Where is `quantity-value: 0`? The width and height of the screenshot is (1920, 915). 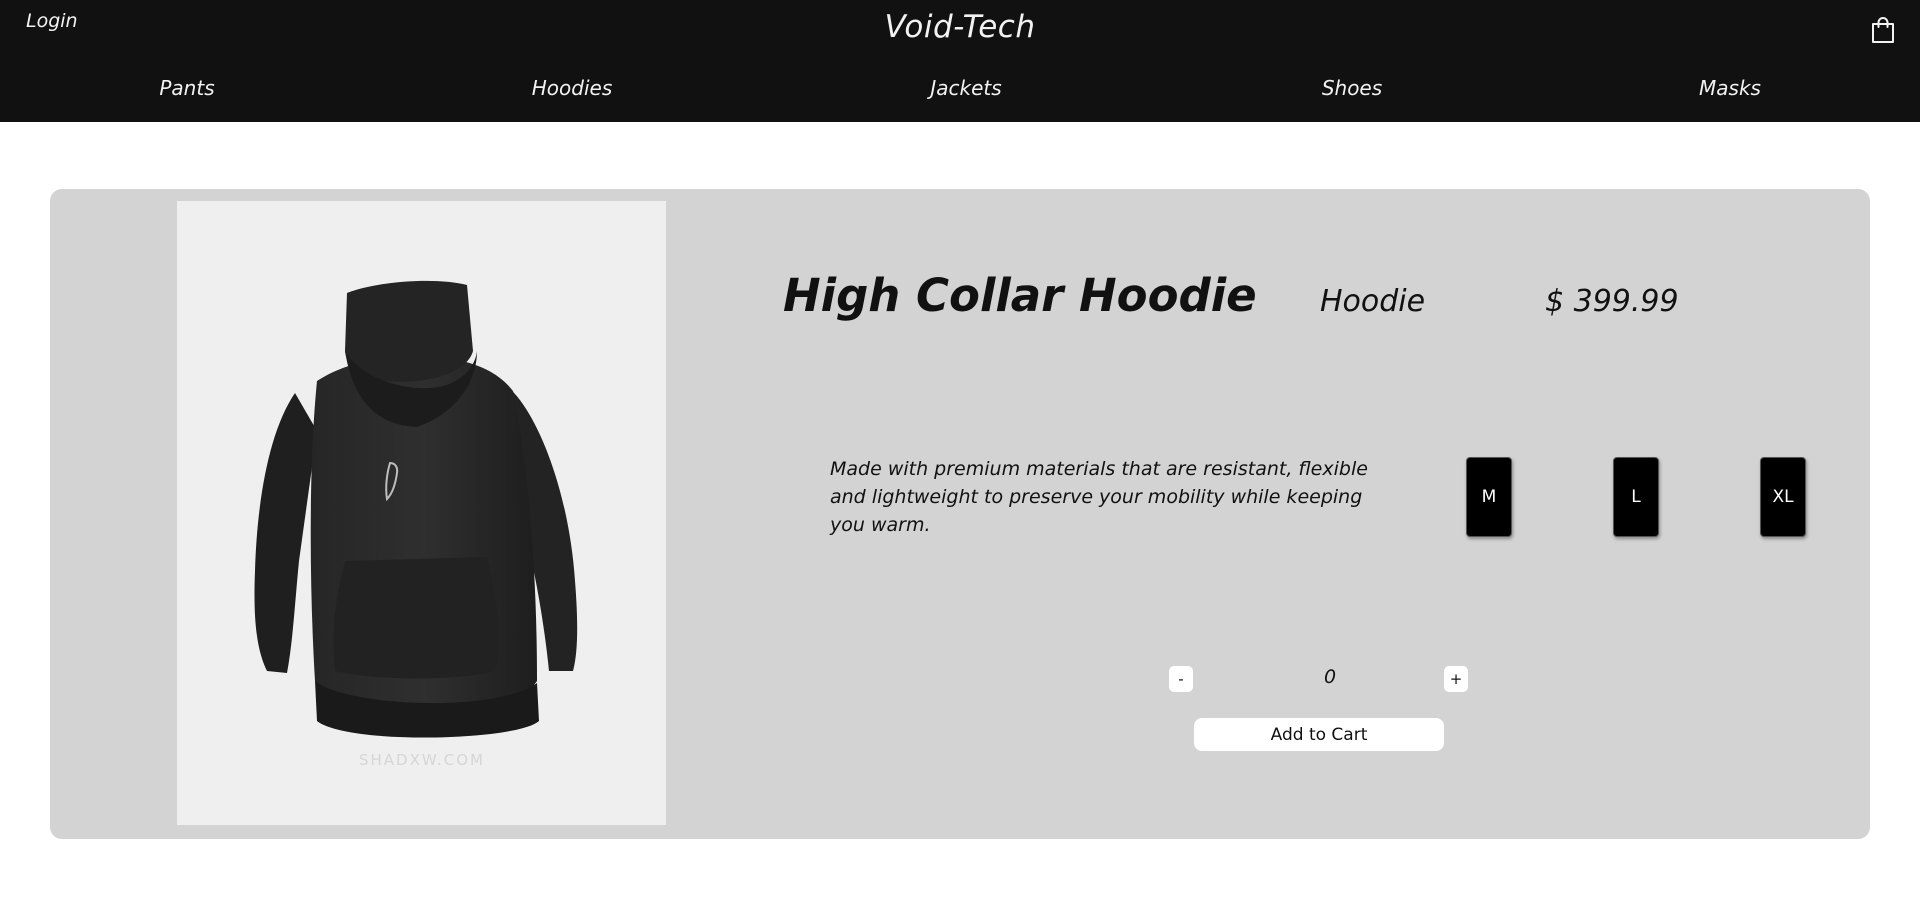 quantity-value: 0 is located at coordinates (1330, 677).